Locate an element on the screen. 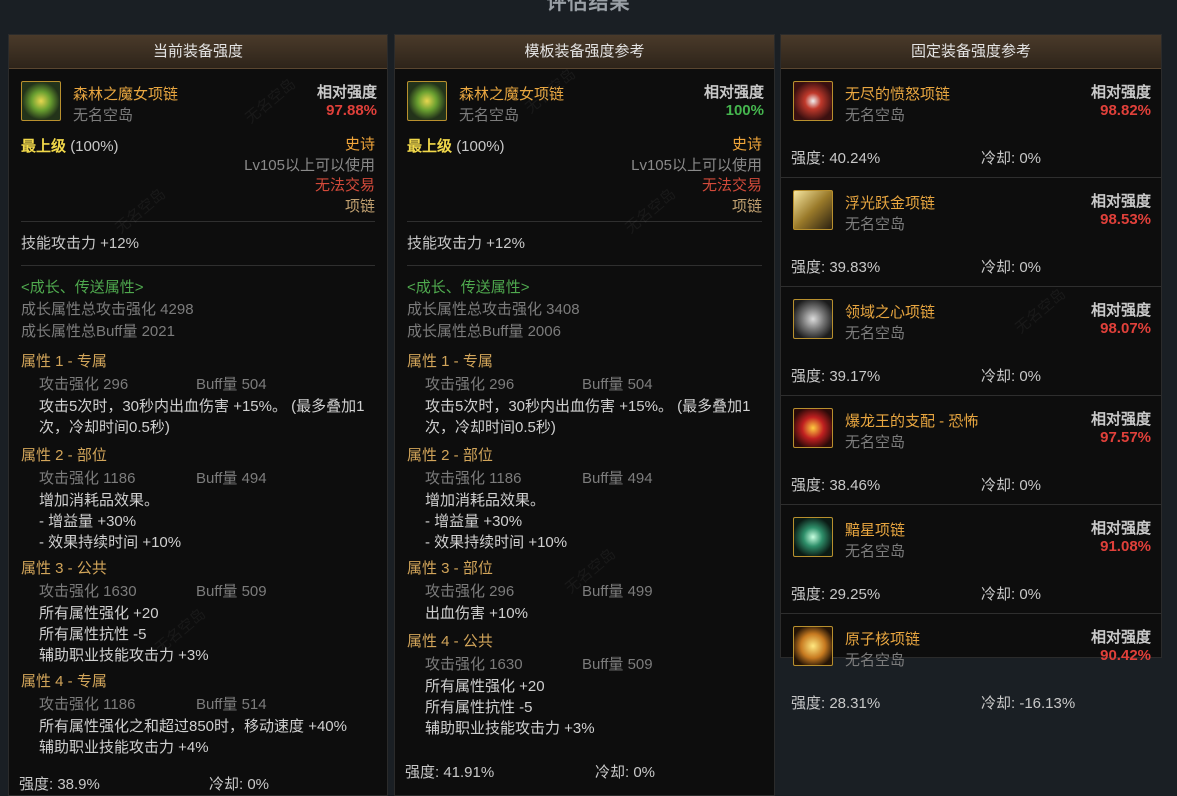 The width and height of the screenshot is (1177, 796). strength-footer: 强度: 41.91% 冷却: 0% is located at coordinates (584, 772).